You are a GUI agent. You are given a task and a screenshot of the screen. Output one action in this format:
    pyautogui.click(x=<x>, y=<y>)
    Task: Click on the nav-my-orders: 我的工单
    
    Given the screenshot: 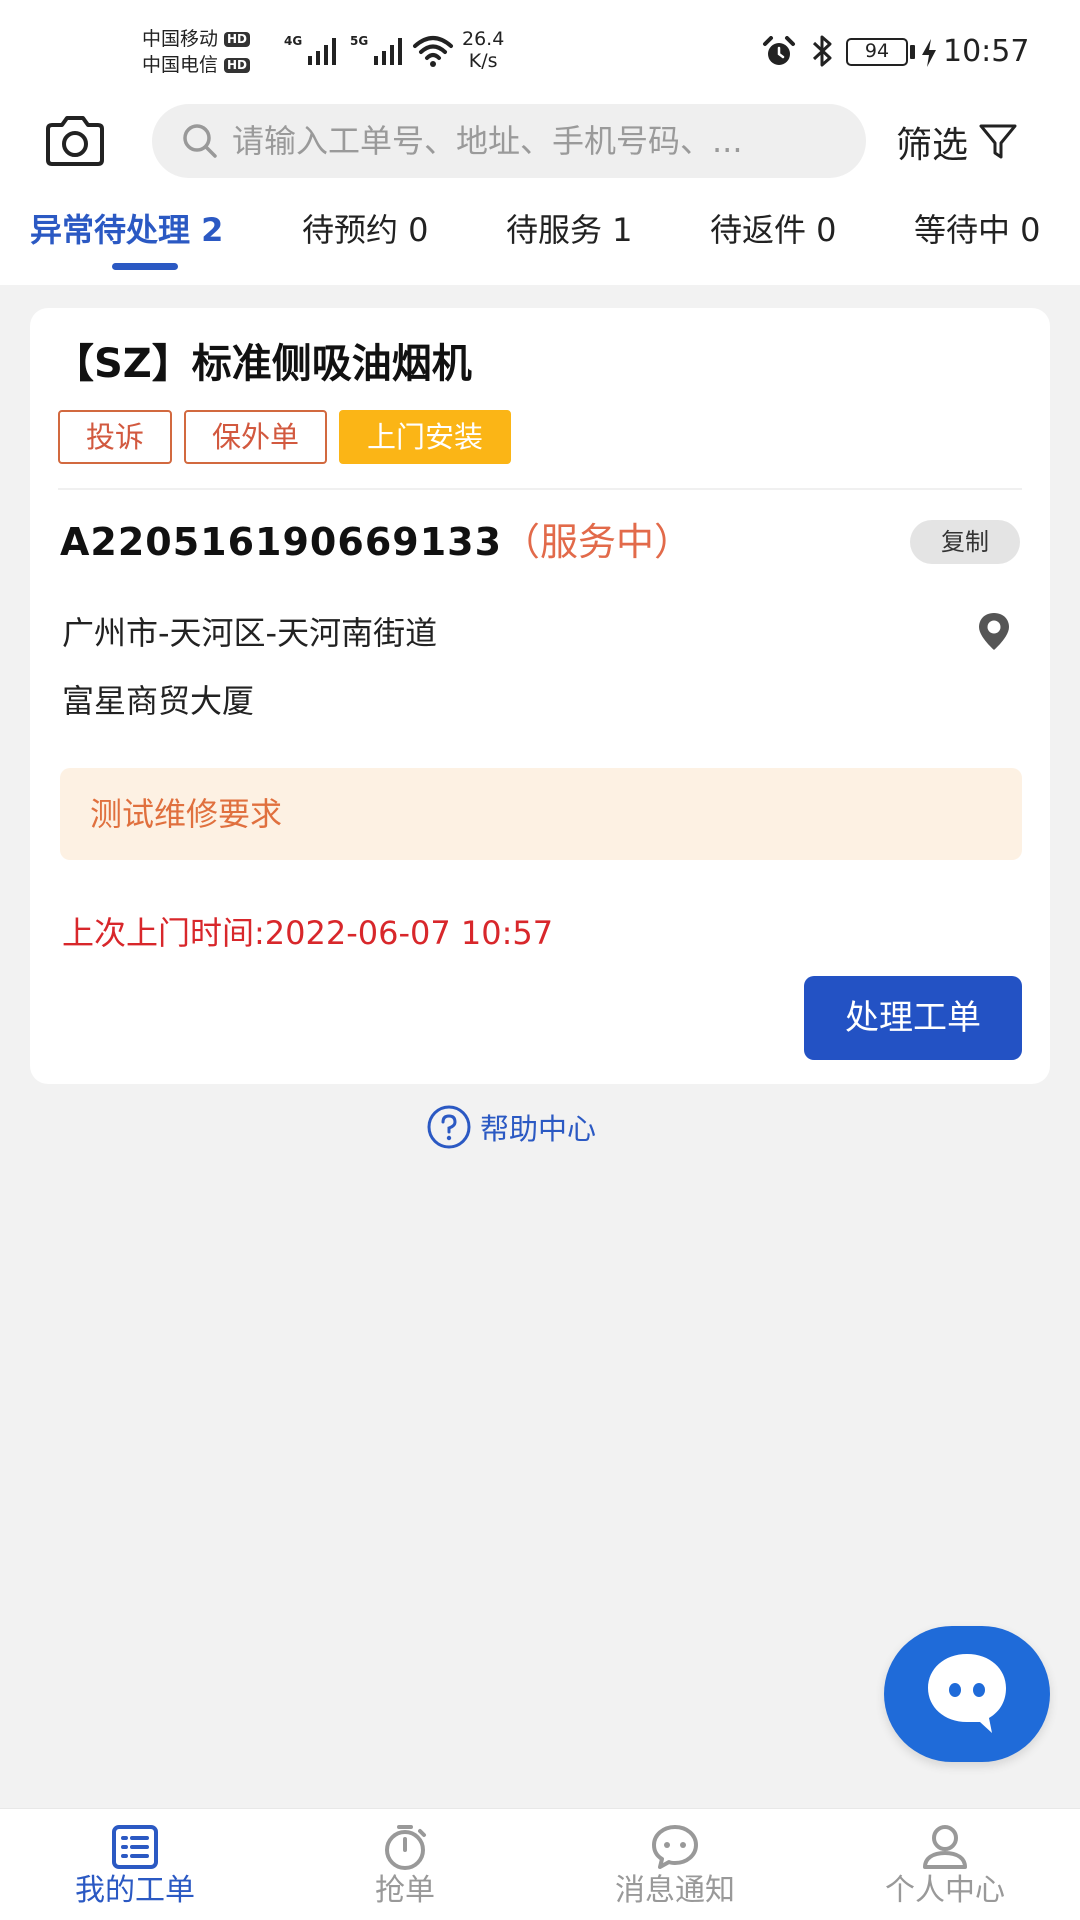 What is the action you would take?
    pyautogui.click(x=135, y=1864)
    